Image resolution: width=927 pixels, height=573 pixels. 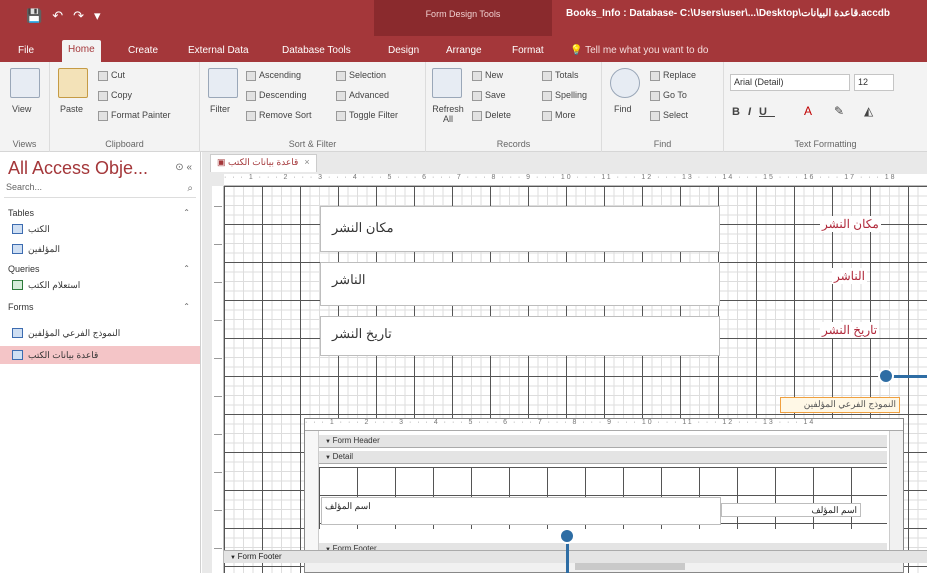 What do you see at coordinates (487, 75) in the screenshot?
I see `new-record-button: New` at bounding box center [487, 75].